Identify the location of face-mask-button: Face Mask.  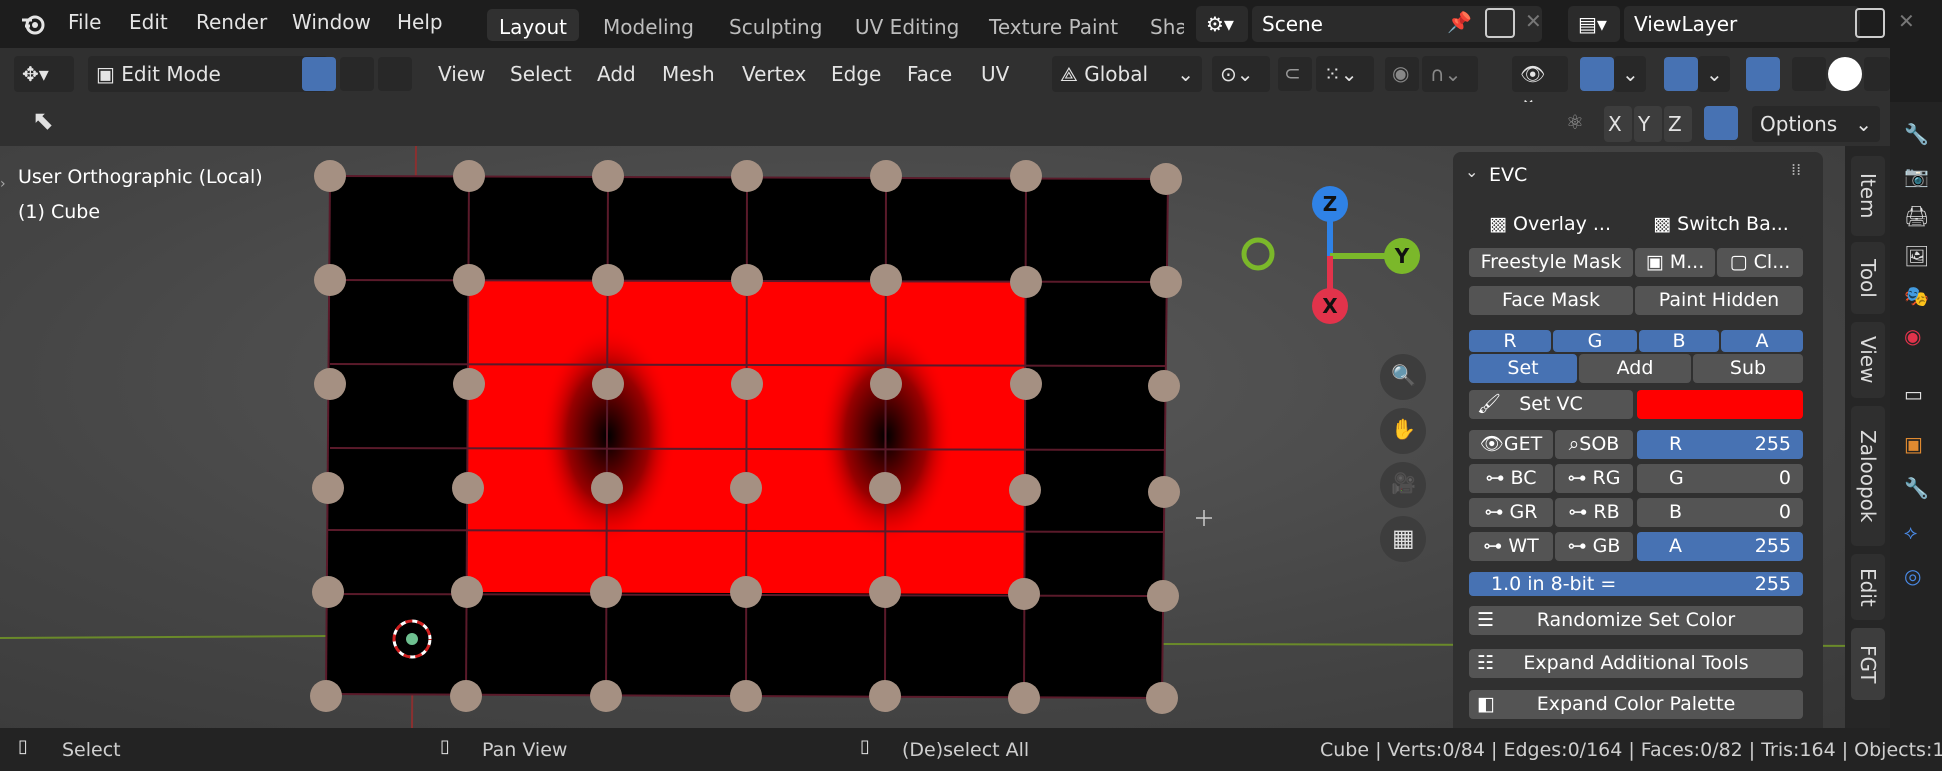
(1551, 300).